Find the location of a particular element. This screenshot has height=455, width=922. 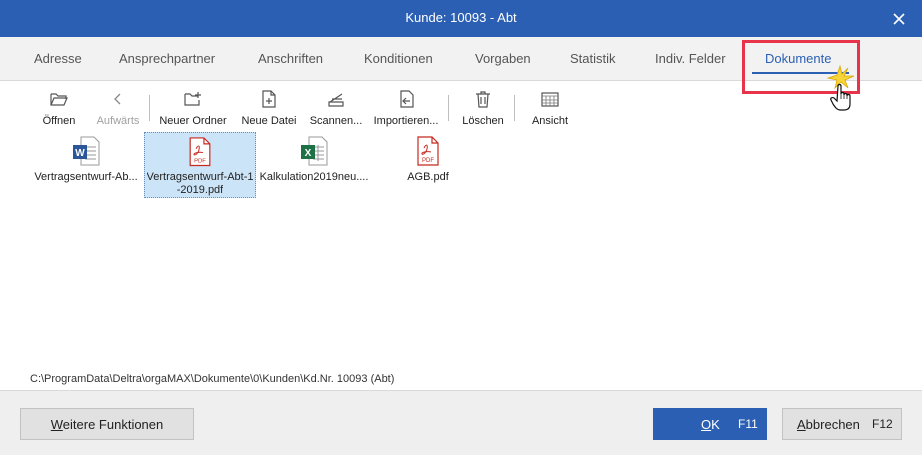

window-title: Kunde: 10093 - Abt is located at coordinates (461, 17).